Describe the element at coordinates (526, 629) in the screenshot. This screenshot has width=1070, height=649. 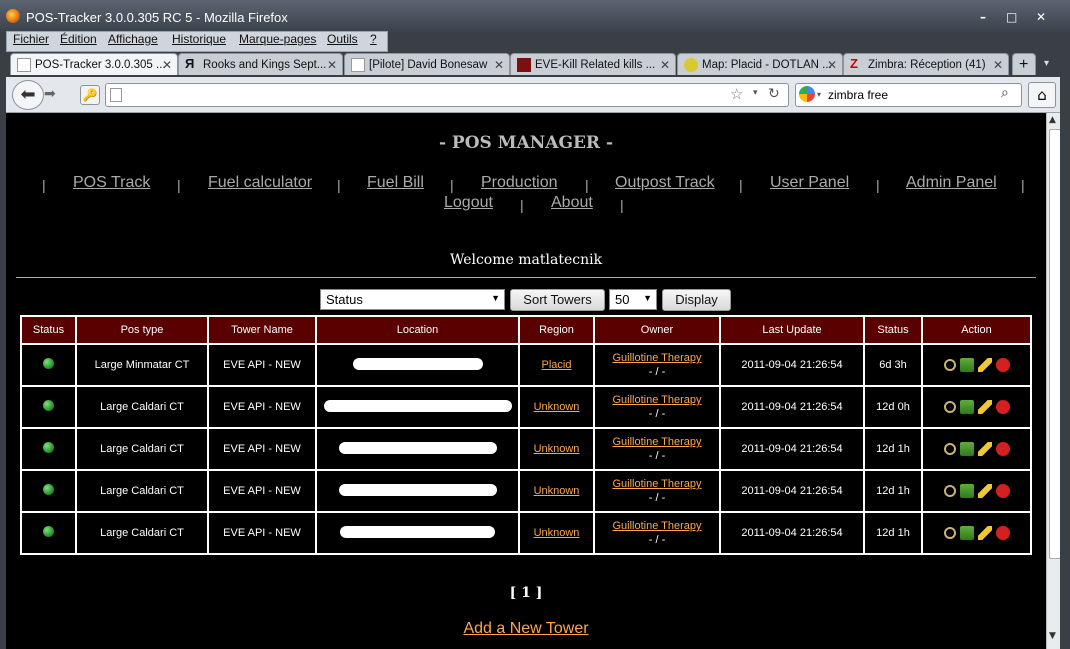
I see `add-new-tower-link: Add a New Tower` at that location.